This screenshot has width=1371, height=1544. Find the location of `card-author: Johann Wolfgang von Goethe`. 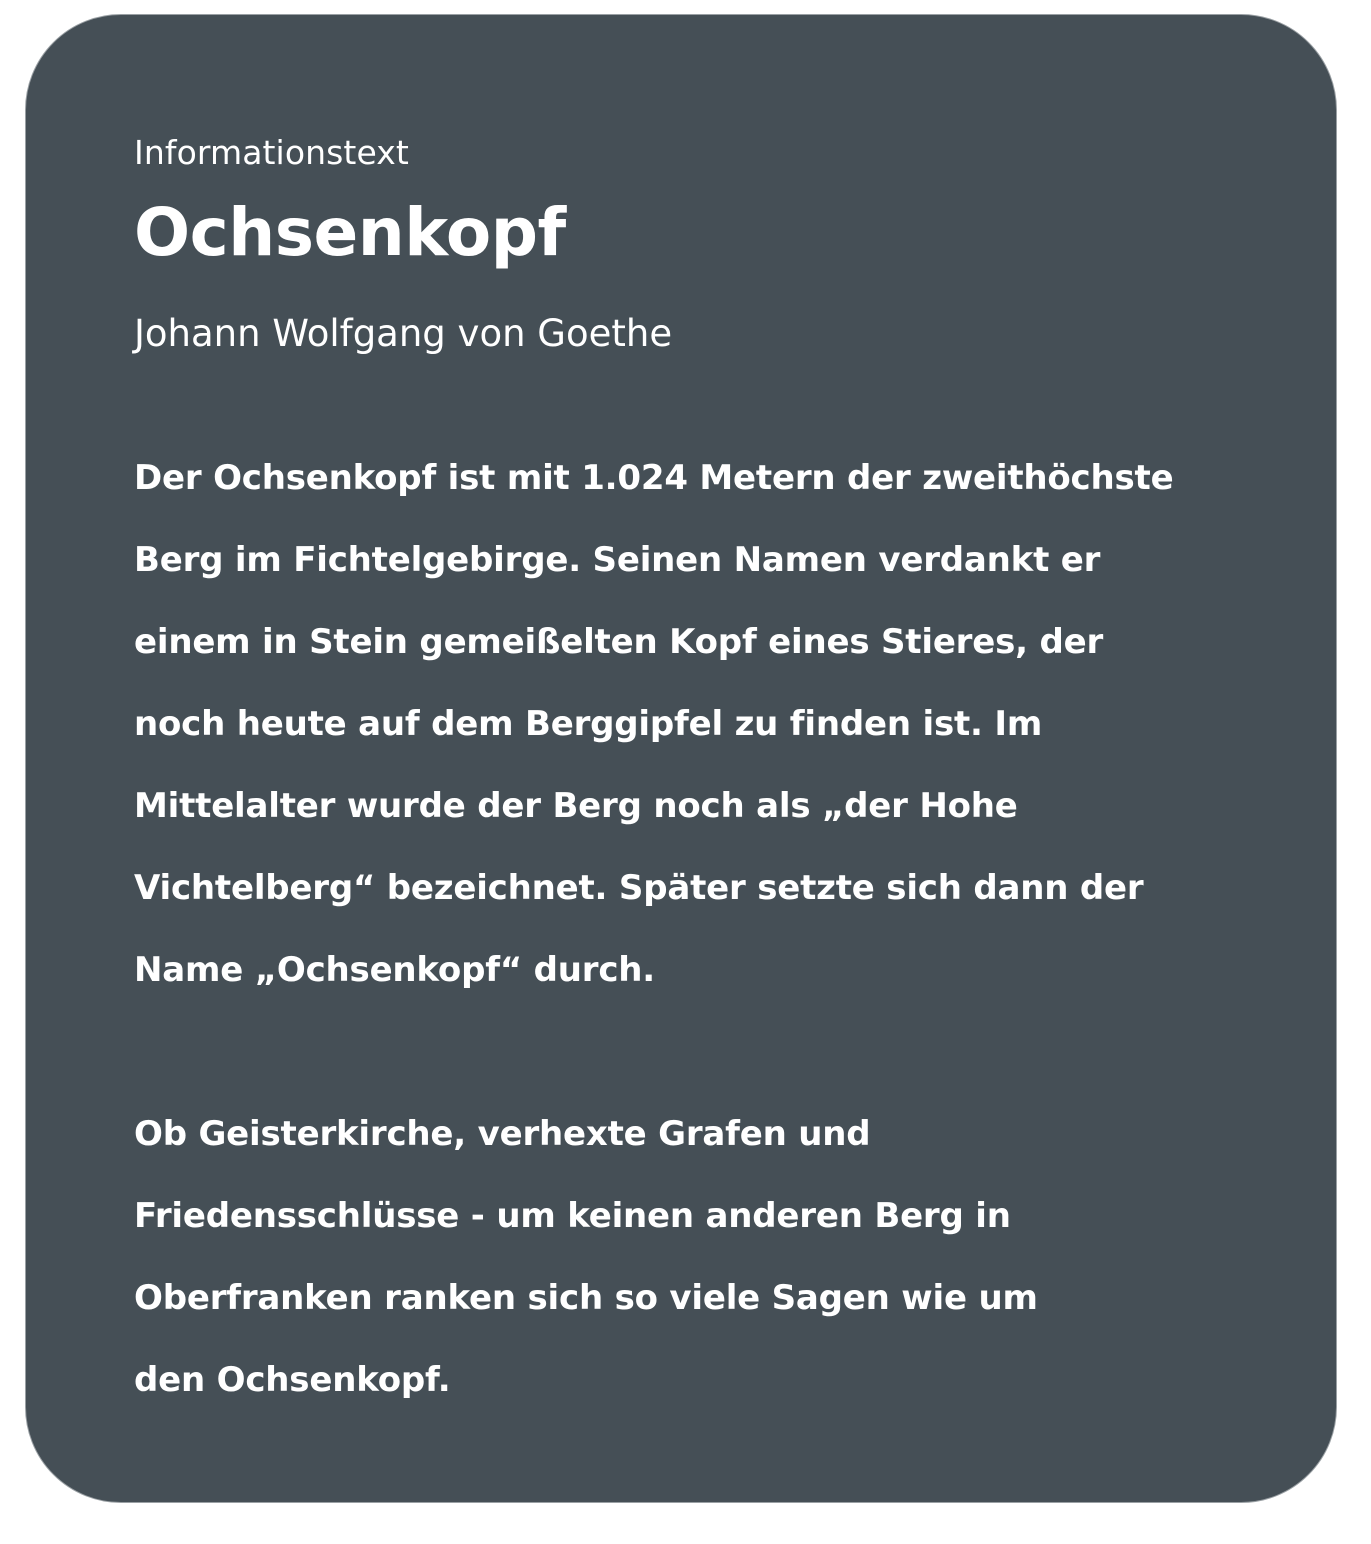

card-author: Johann Wolfgang von Goethe is located at coordinates (403, 333).